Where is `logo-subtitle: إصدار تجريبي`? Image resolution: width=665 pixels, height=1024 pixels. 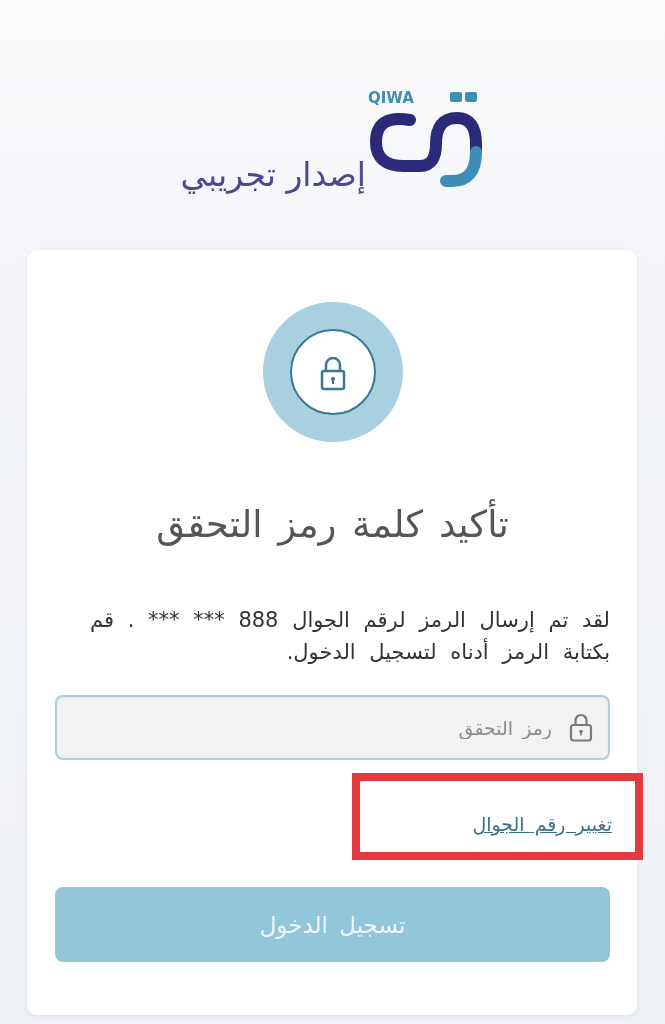
logo-subtitle: إصدار تجريبي is located at coordinates (273, 175).